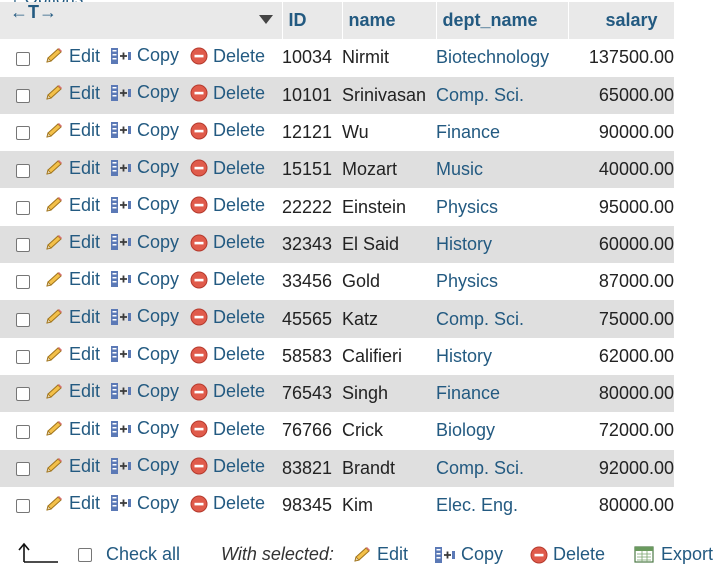 The image size is (726, 582). Describe the element at coordinates (307, 94) in the screenshot. I see `cell-id: 10101` at that location.